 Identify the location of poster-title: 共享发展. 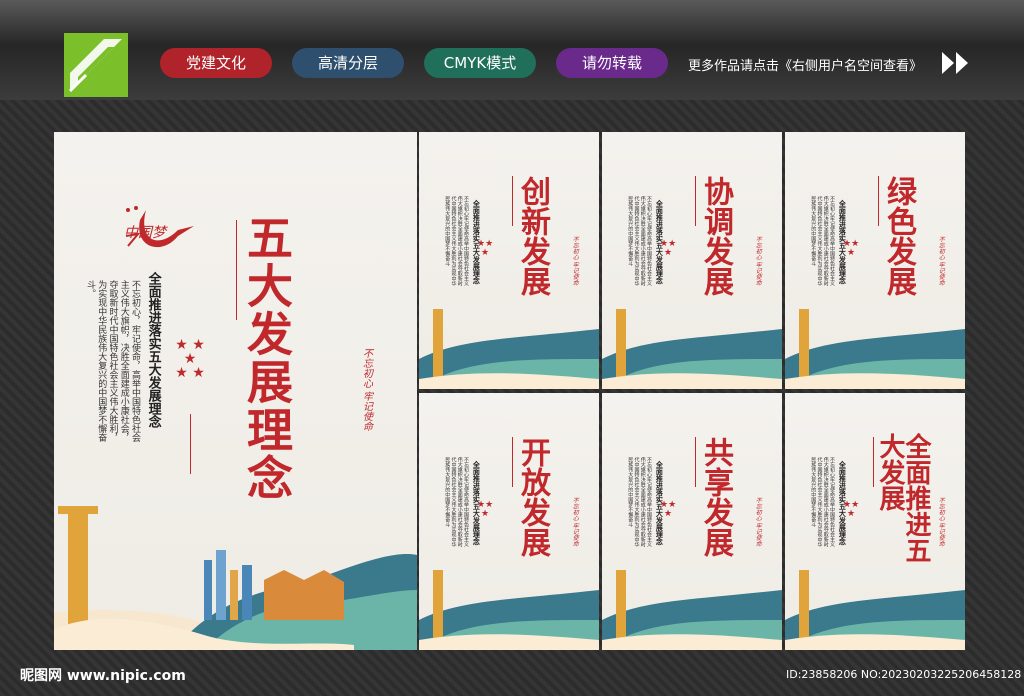
(715, 497).